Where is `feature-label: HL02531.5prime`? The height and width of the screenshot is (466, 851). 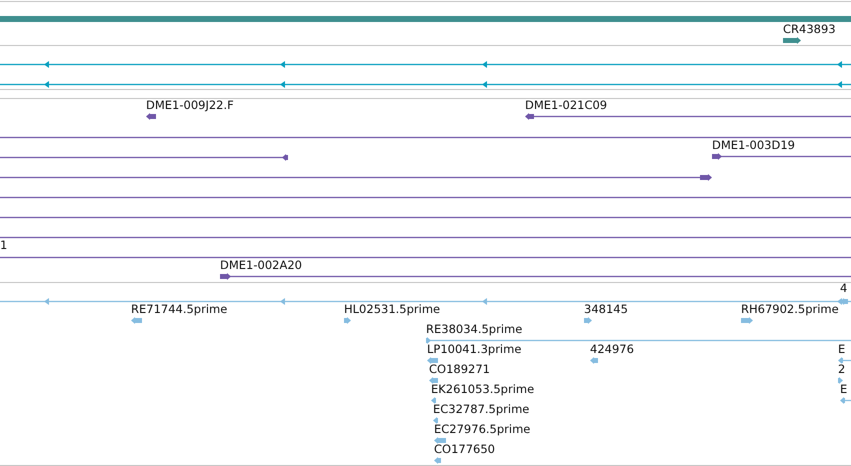
feature-label: HL02531.5prime is located at coordinates (392, 309).